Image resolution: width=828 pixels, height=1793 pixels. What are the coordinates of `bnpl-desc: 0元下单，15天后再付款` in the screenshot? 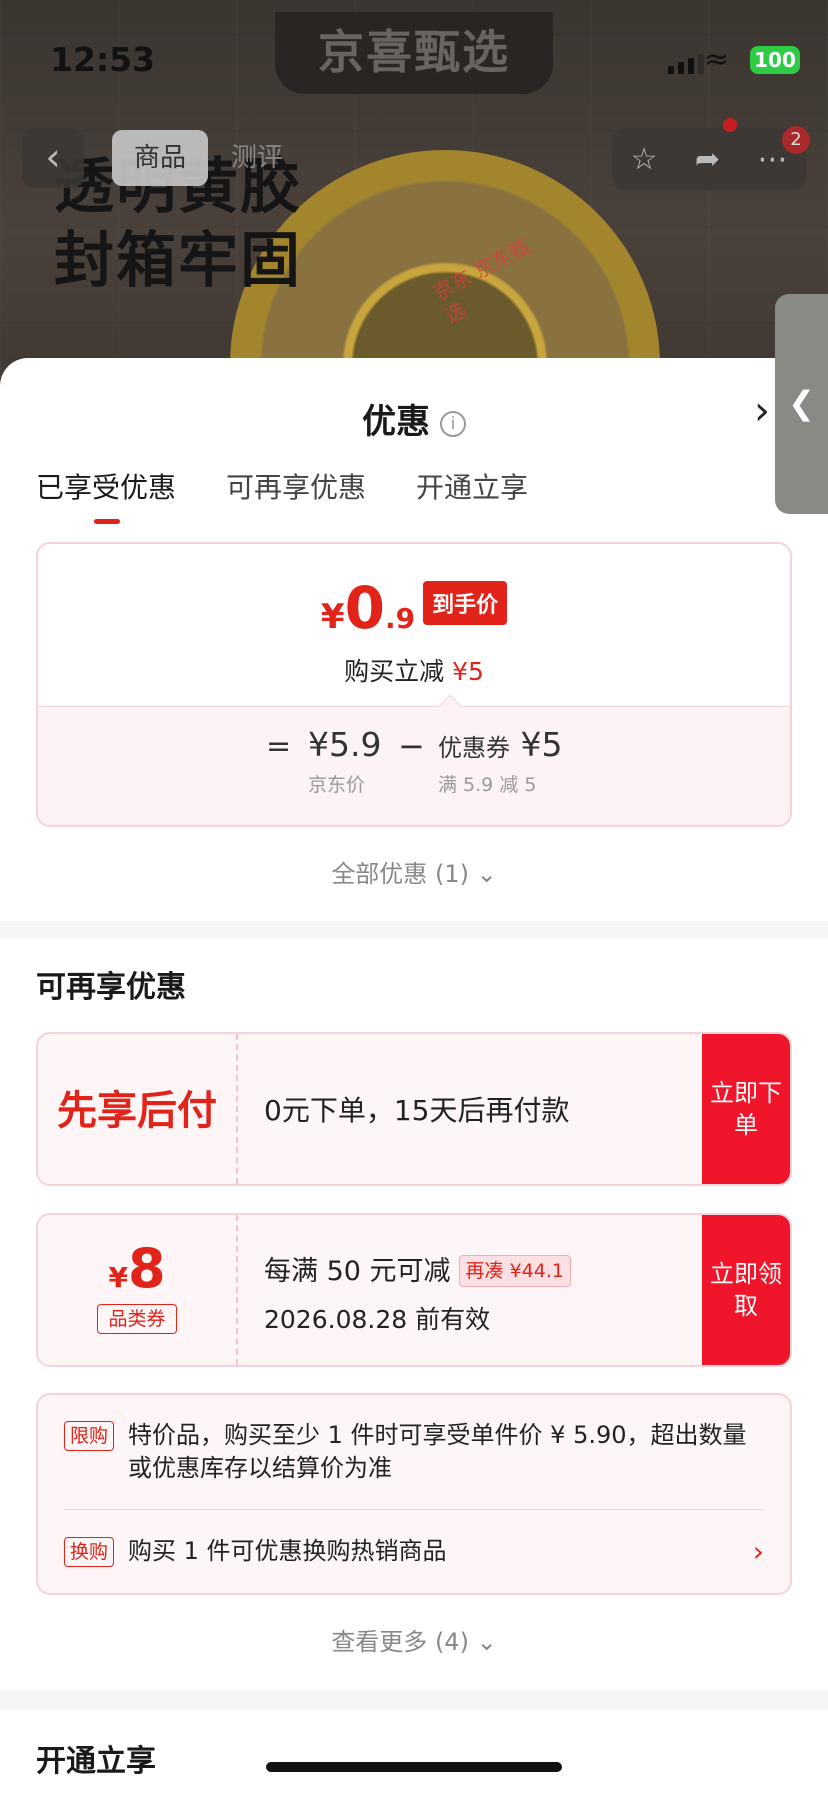 It's located at (417, 1110).